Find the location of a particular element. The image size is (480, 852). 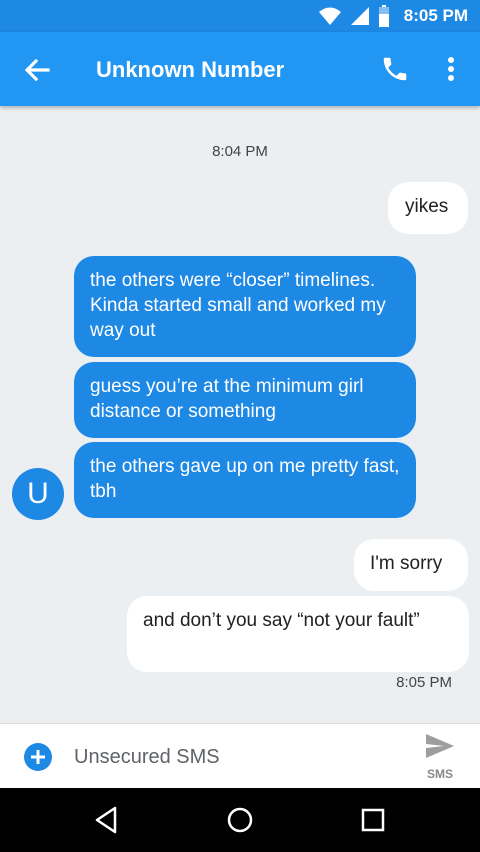

recents-nav-icon is located at coordinates (373, 820).